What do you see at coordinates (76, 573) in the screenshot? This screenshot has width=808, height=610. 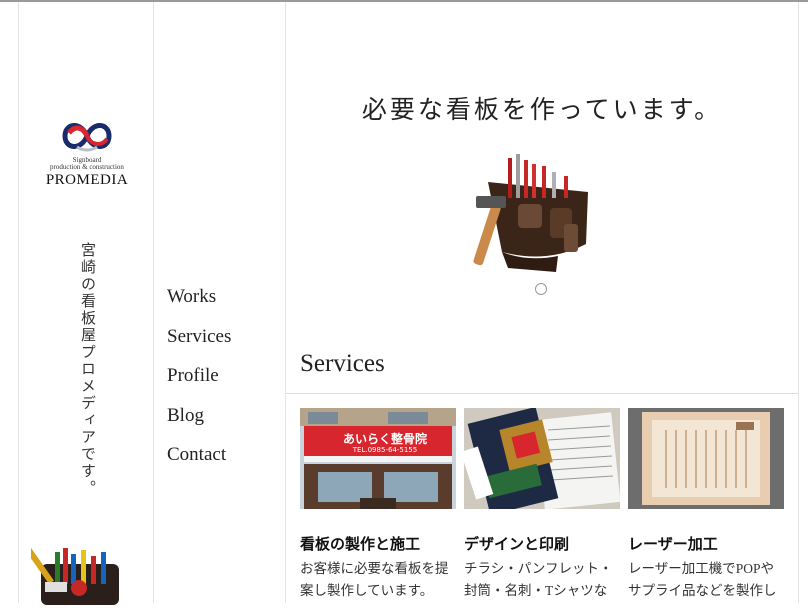 I see `tools-thumbnail` at bounding box center [76, 573].